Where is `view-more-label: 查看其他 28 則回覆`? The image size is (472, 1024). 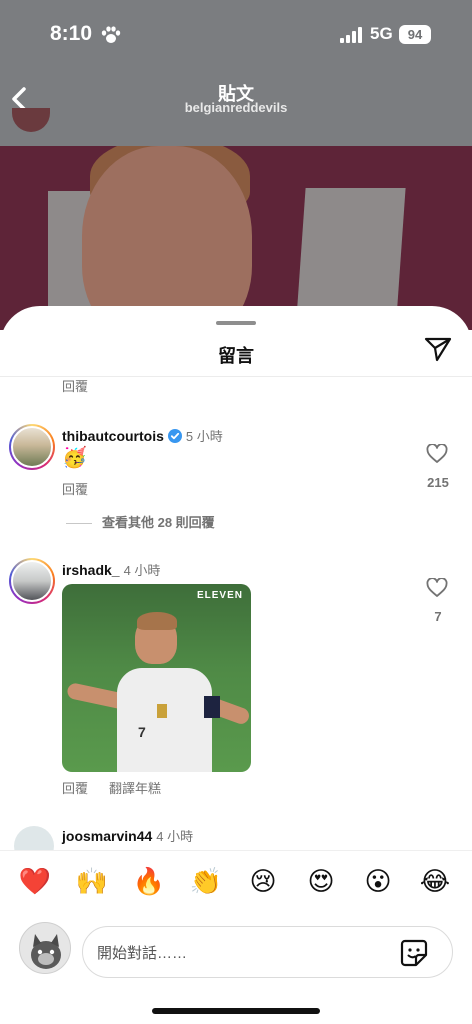 view-more-label: 查看其他 28 則回覆 is located at coordinates (158, 522).